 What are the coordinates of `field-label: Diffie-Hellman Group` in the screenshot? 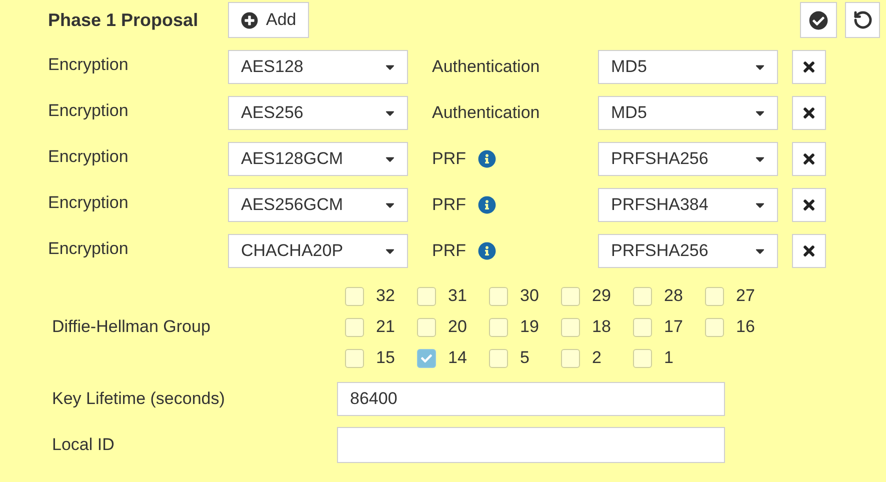 It's located at (132, 327).